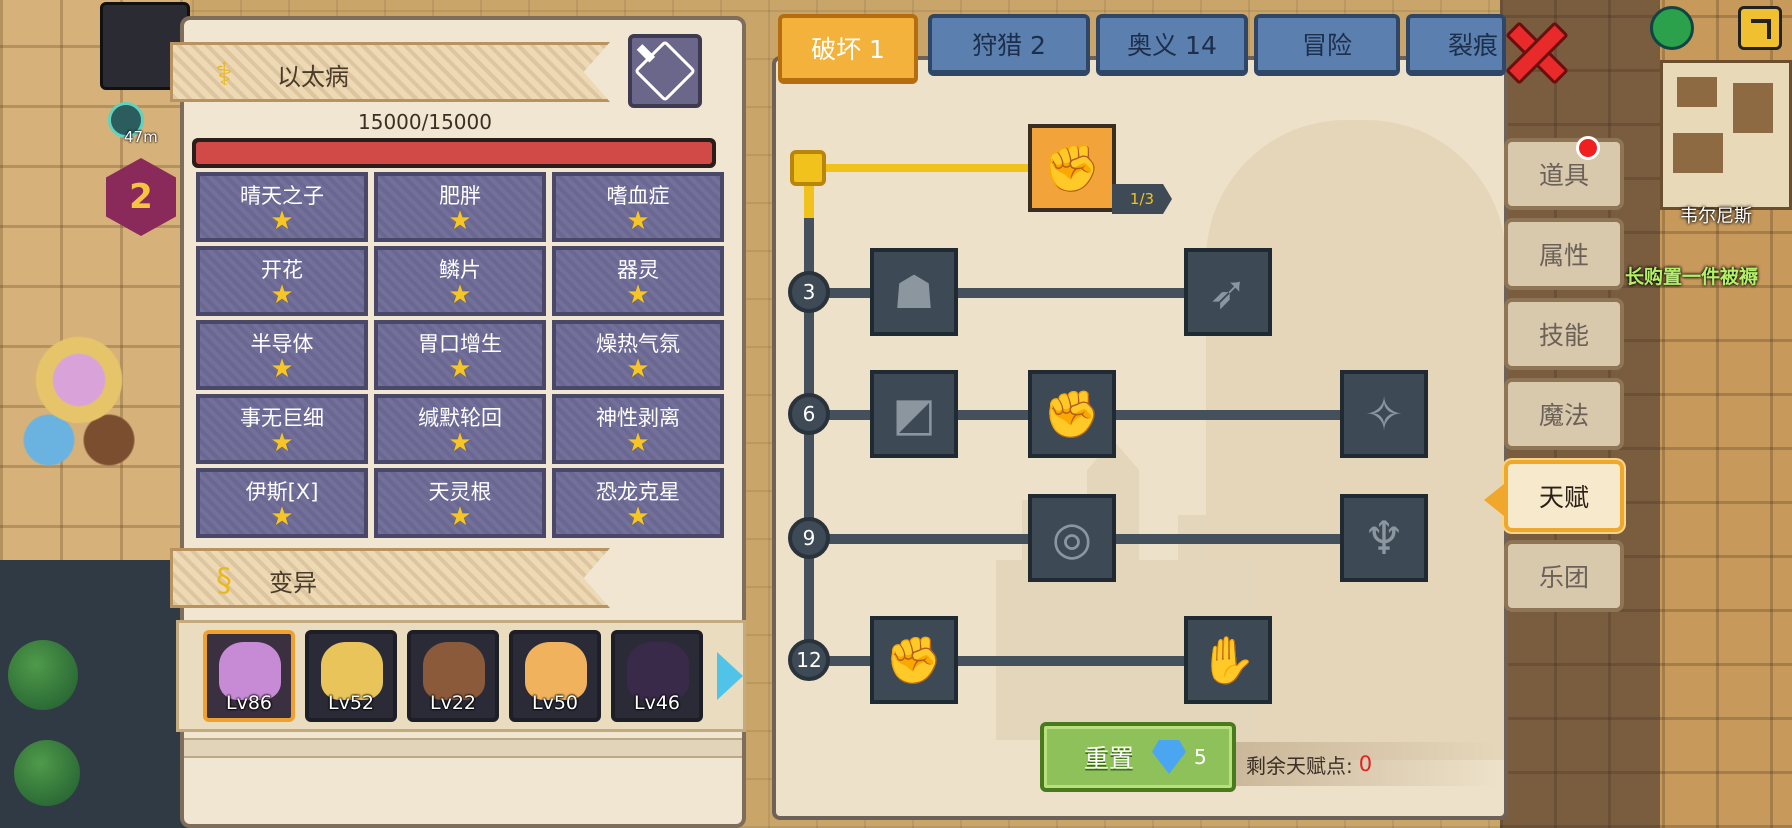  I want to click on tab-1: 狩猎 2, so click(1009, 45).